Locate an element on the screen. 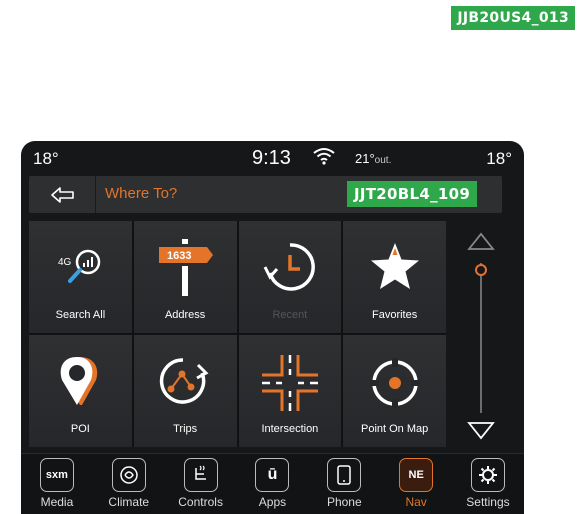 The image size is (578, 514). dock-label: Controls is located at coordinates (200, 502).